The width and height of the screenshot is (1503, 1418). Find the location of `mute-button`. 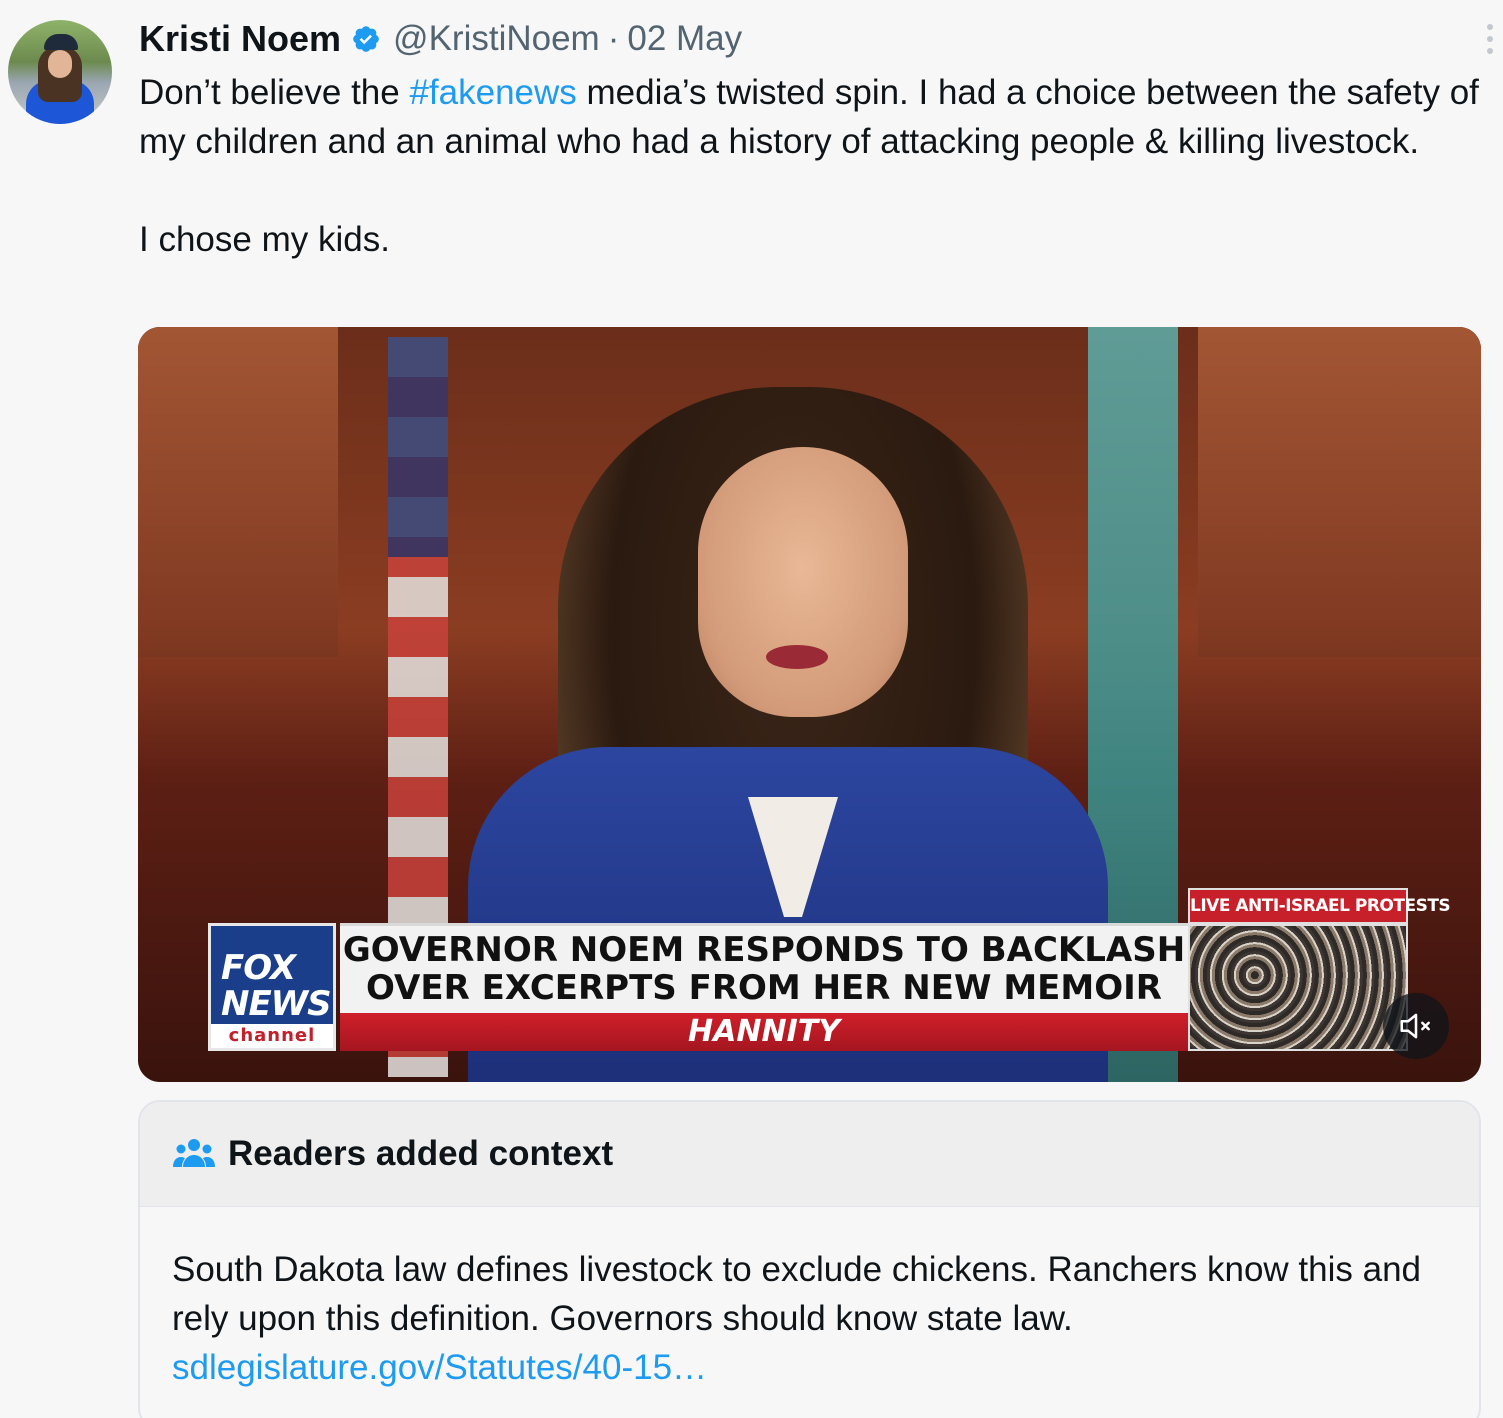

mute-button is located at coordinates (1416, 1026).